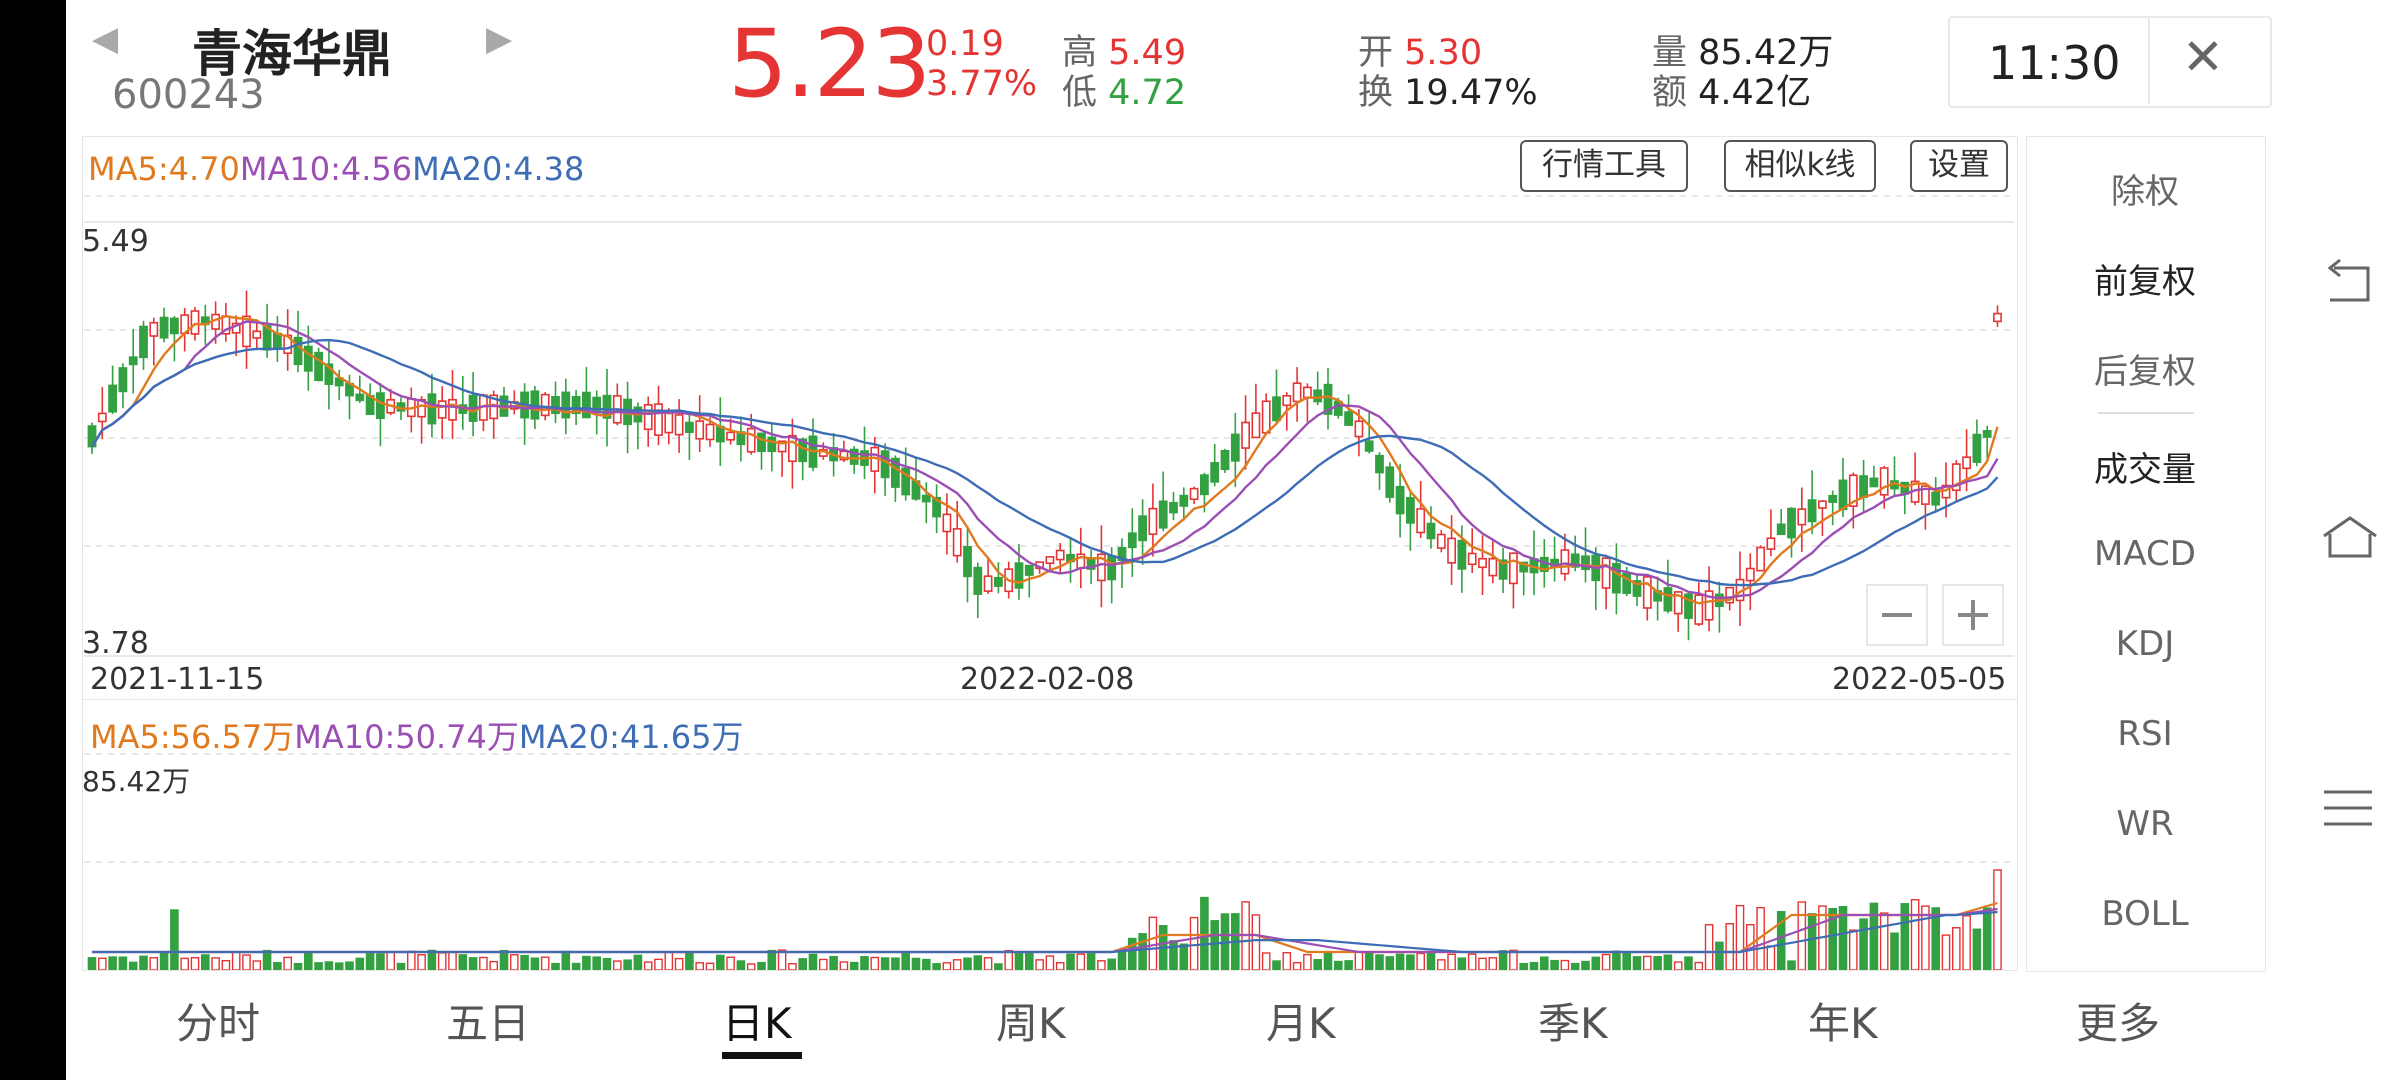 The image size is (2408, 1080). Describe the element at coordinates (1843, 1020) in the screenshot. I see `tab-yearly-k: 年K` at that location.